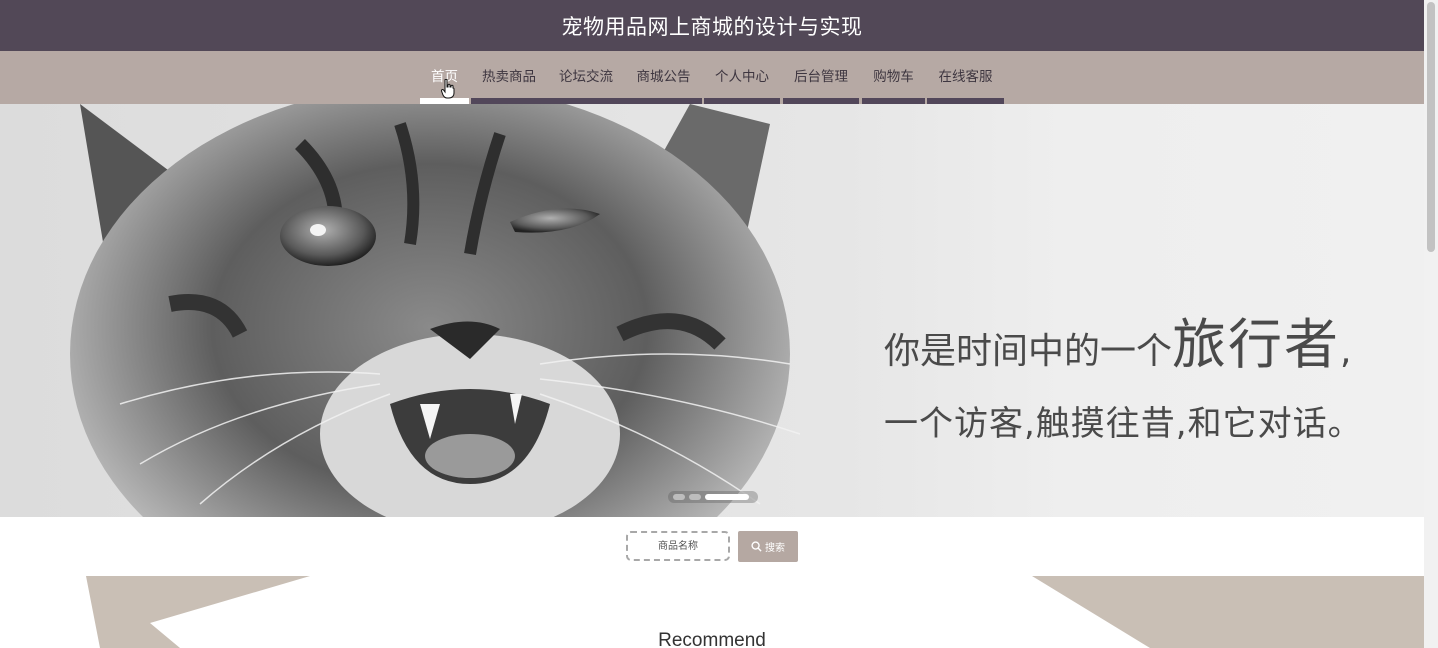  Describe the element at coordinates (1123, 424) in the screenshot. I see `banner-subline: 一个访客,触摸往昔,和它对话。` at that location.